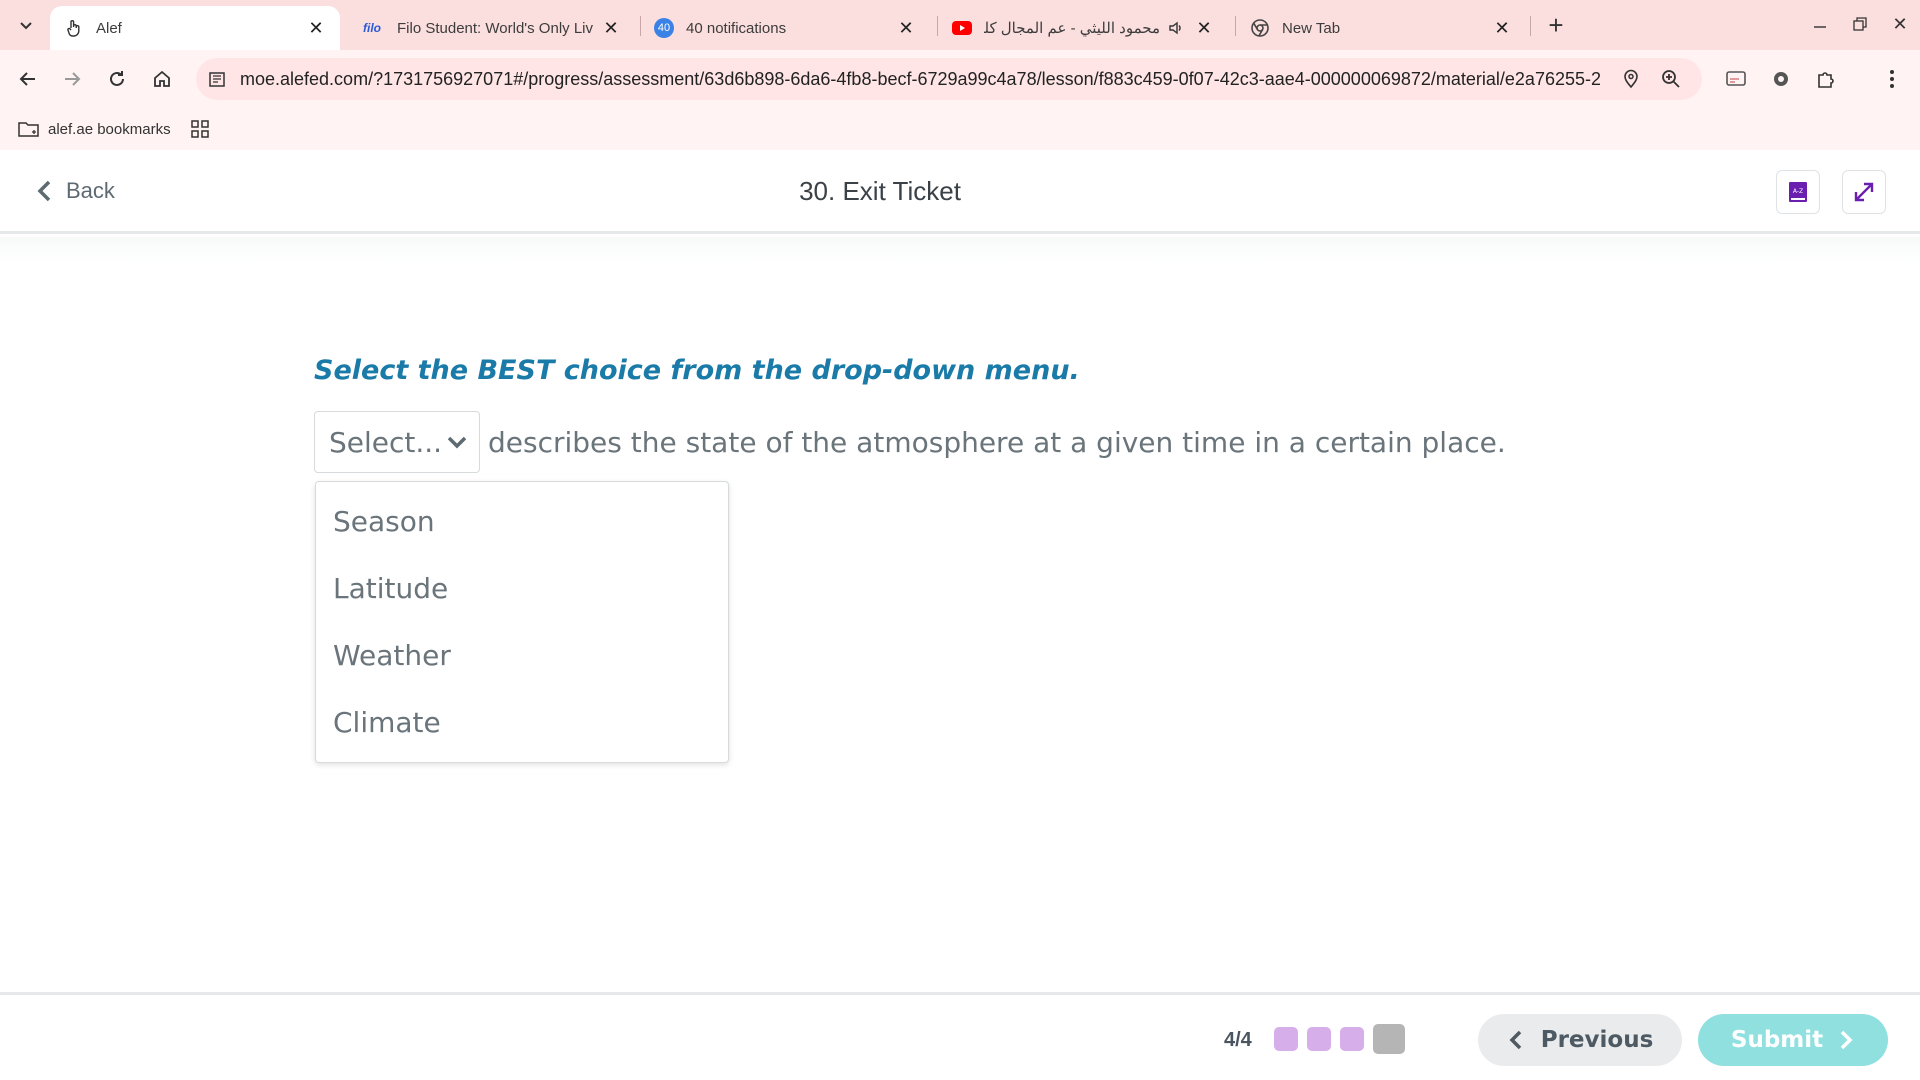  I want to click on extension-gear-icon, so click(1781, 79).